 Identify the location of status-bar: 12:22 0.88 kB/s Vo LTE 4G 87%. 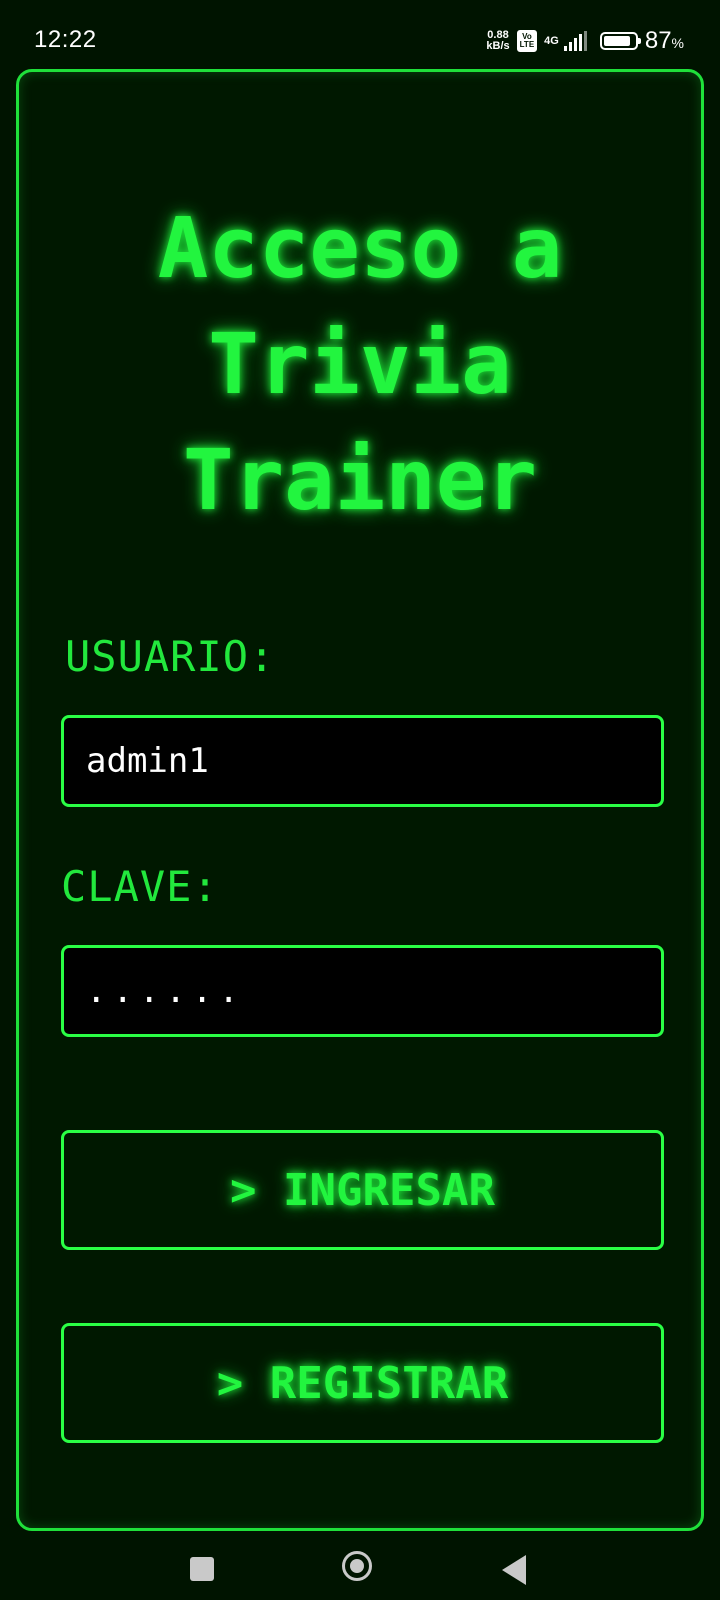
(360, 33).